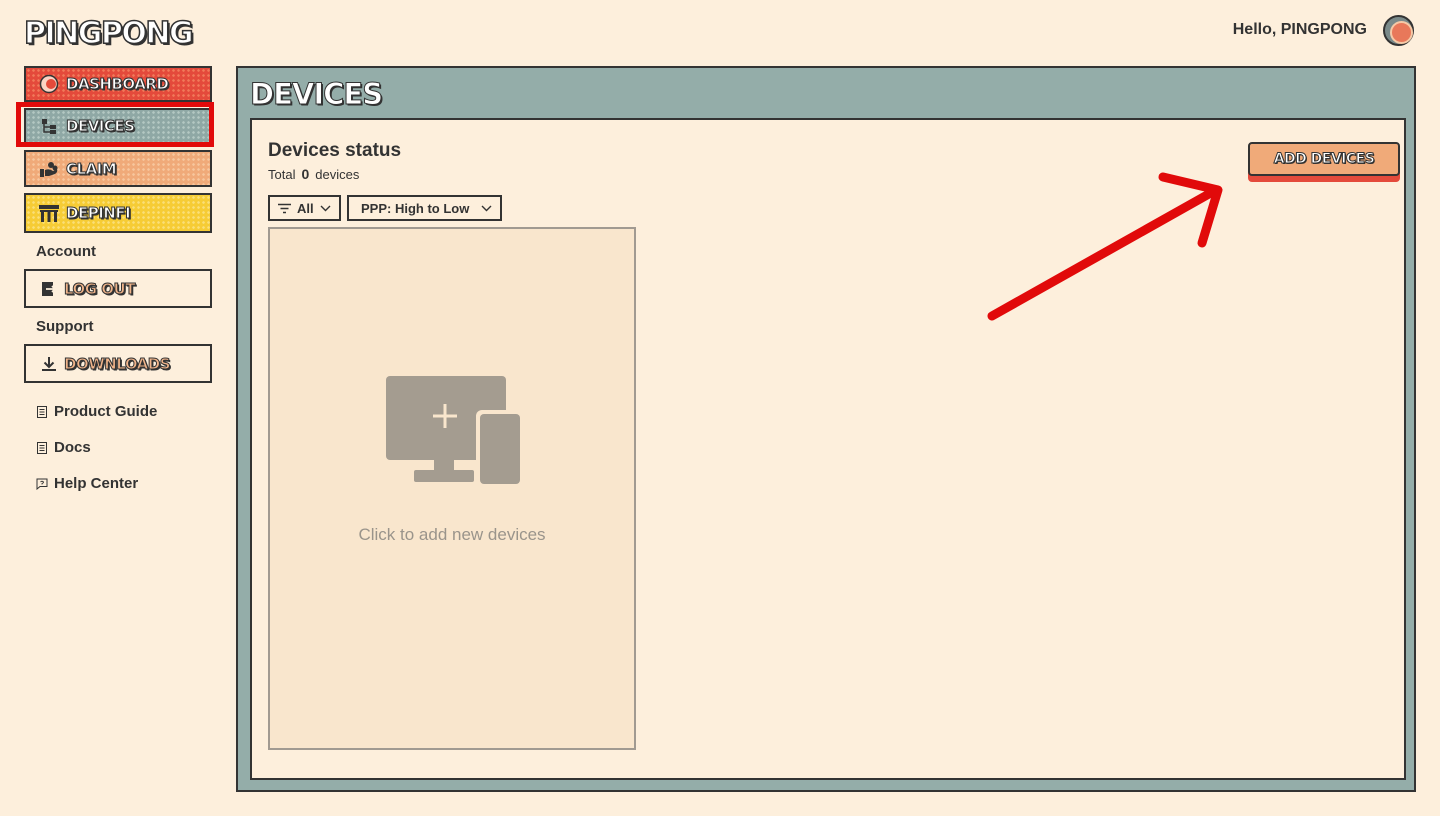 This screenshot has width=1440, height=816. I want to click on filter-selected-value: All, so click(305, 208).